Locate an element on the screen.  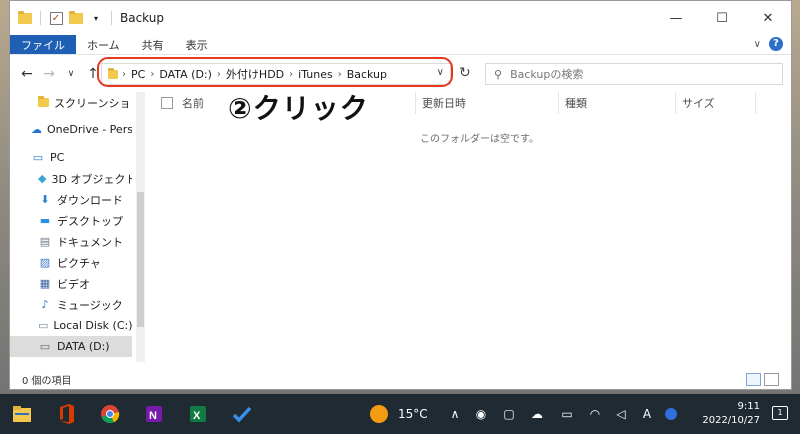
show-hidden-icons-icon: ∧ is located at coordinates (455, 414).